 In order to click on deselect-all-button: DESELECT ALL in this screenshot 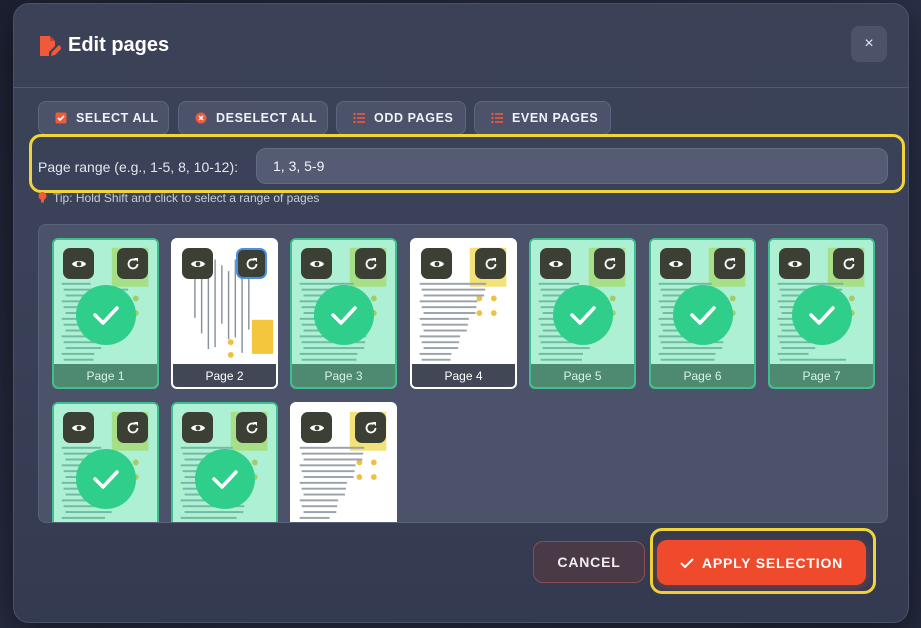, I will do `click(253, 118)`.